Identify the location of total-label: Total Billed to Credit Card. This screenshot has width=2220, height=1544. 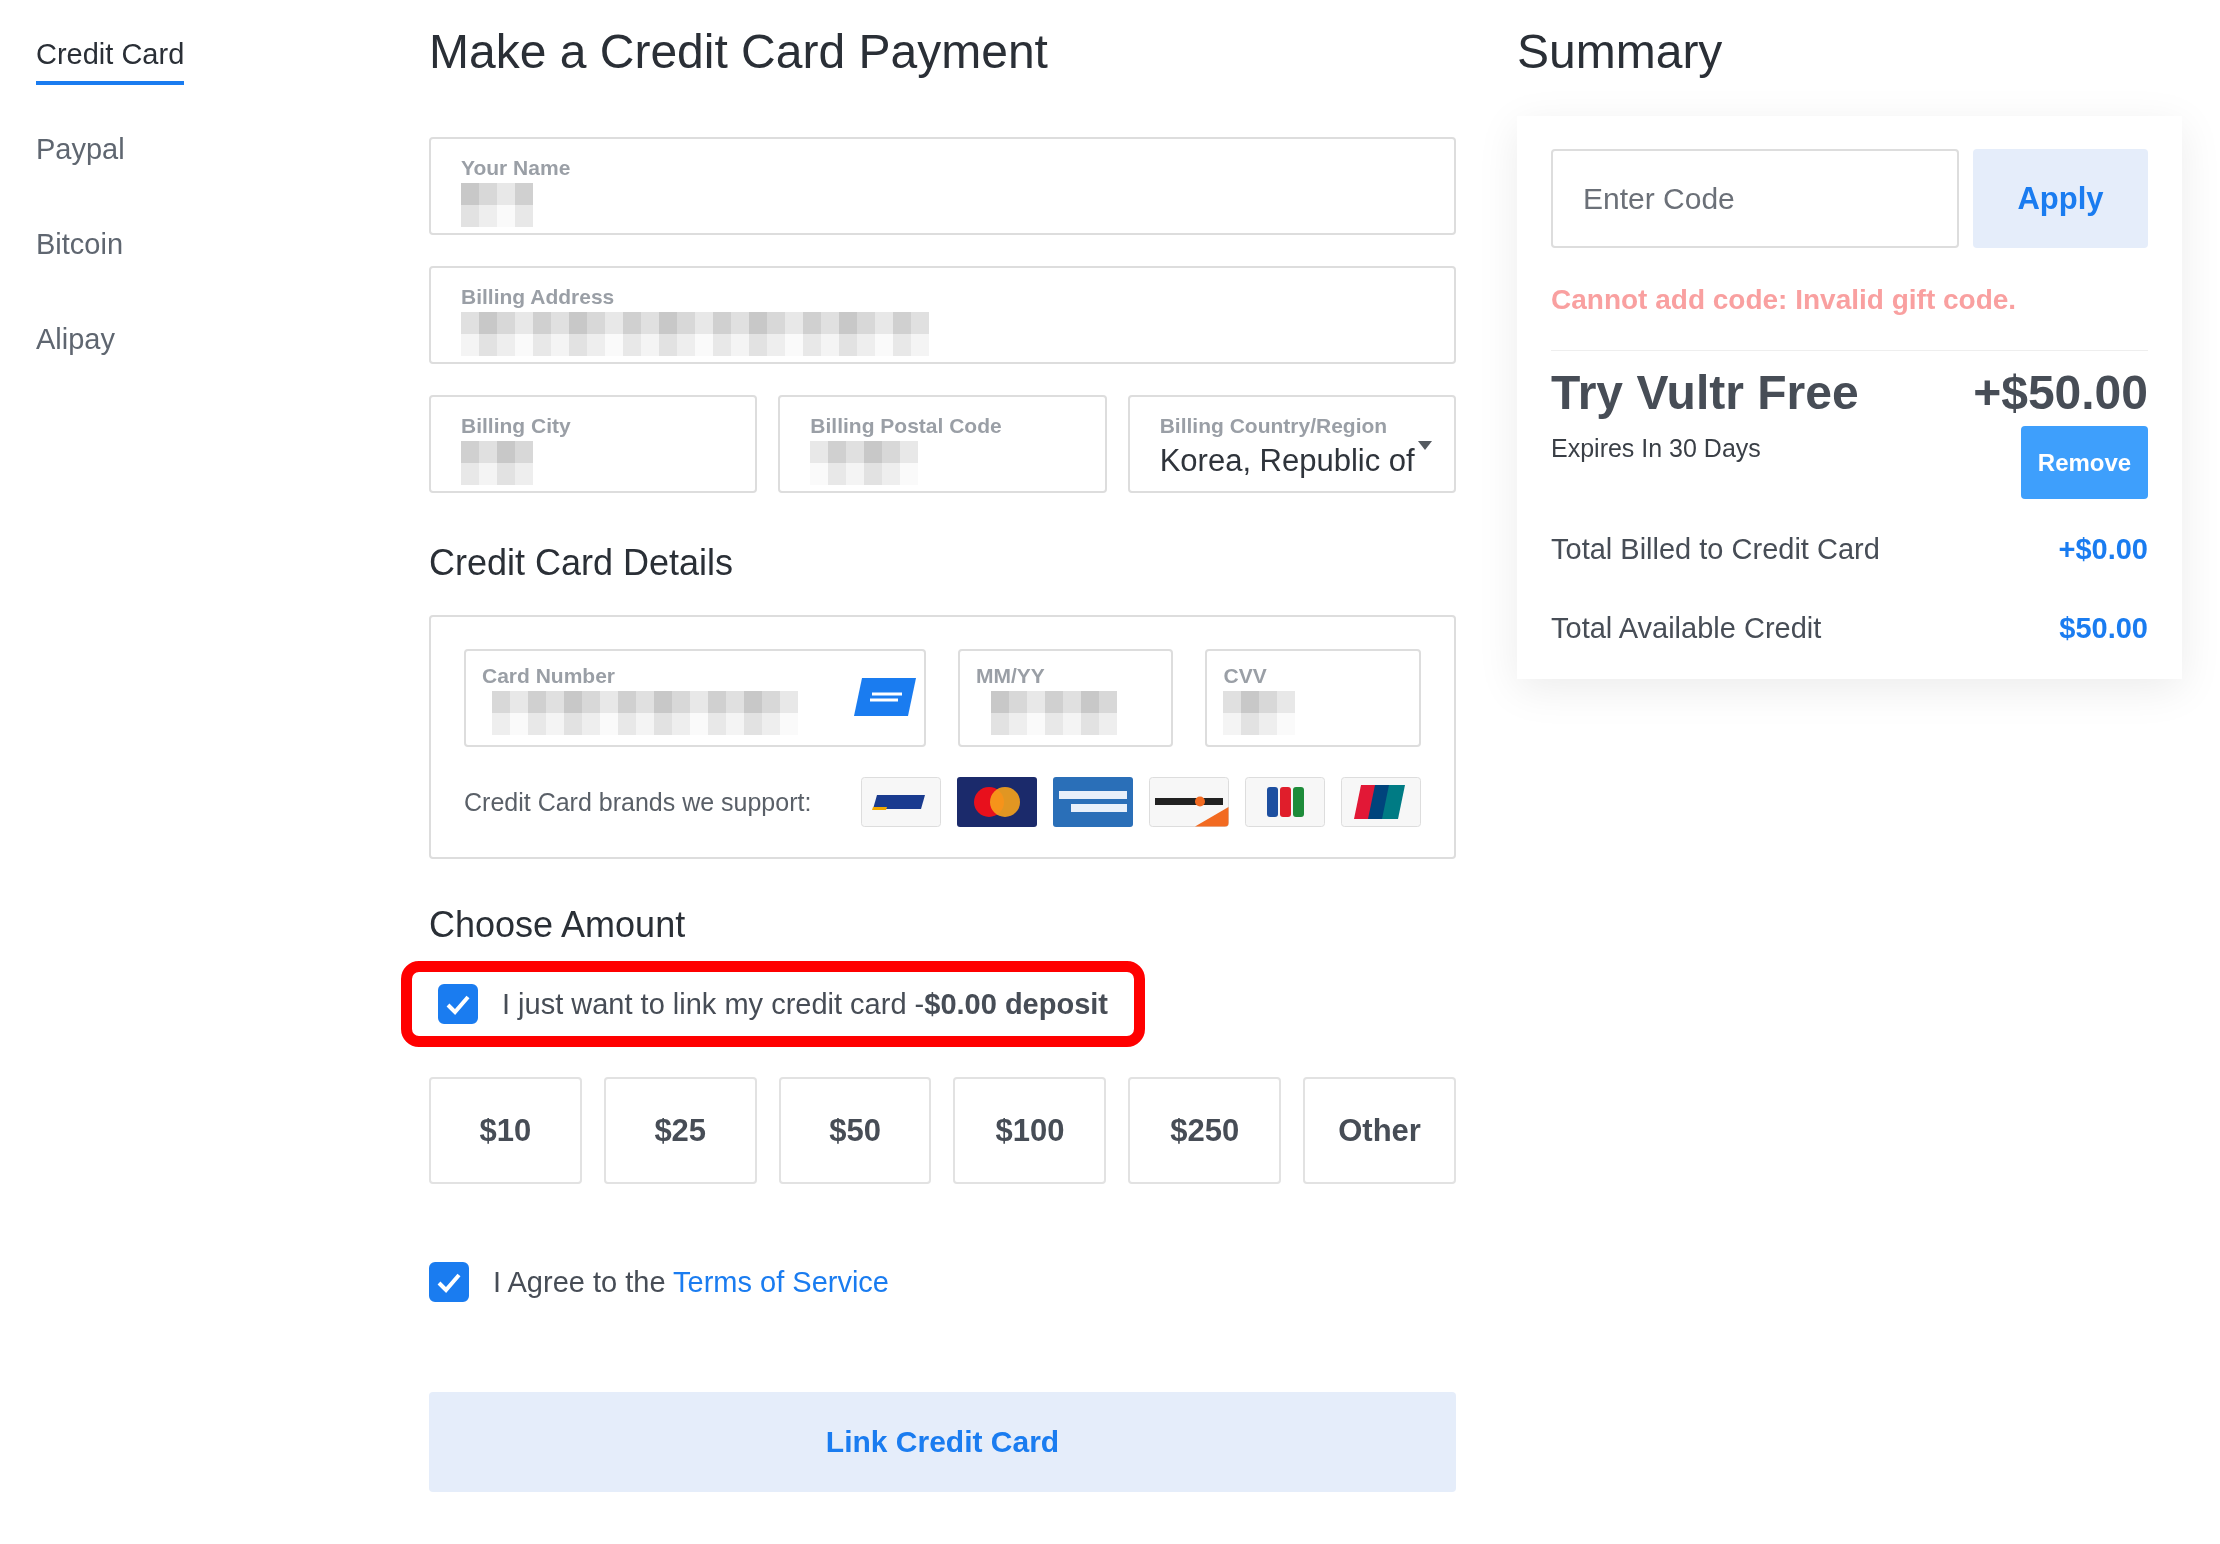
(1715, 549).